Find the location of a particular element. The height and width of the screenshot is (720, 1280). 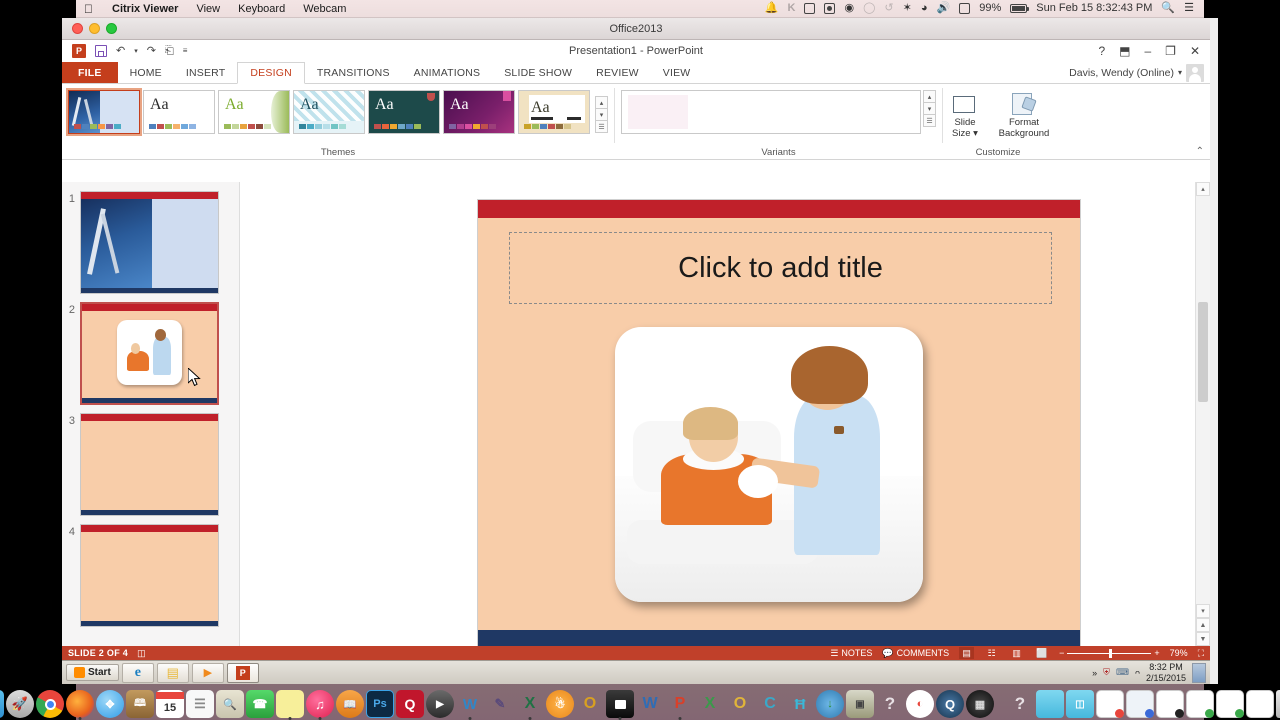

dock-quicktime: ▶ is located at coordinates (440, 704).